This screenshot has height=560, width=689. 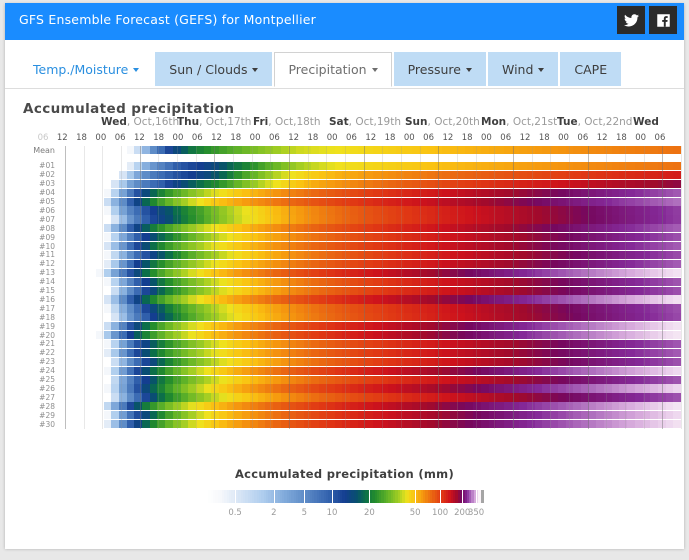 I want to click on legend-tick-label: 350, so click(x=476, y=513).